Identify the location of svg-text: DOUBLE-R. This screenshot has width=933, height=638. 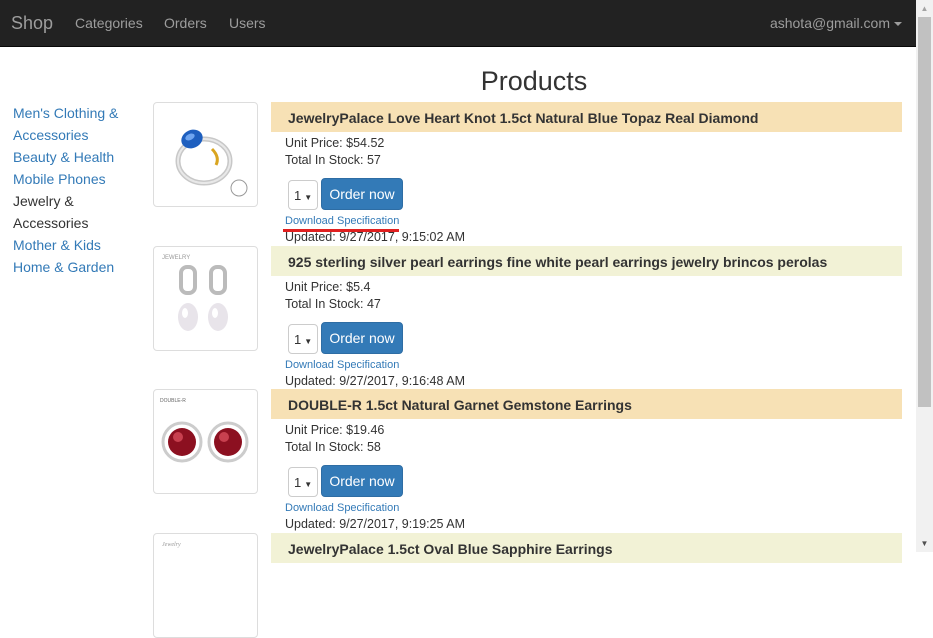
(173, 401).